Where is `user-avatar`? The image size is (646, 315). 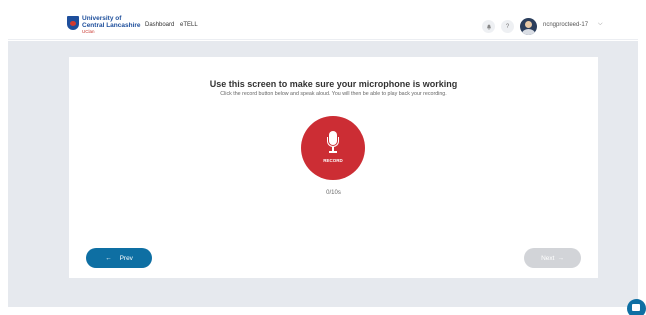
user-avatar is located at coordinates (528, 26).